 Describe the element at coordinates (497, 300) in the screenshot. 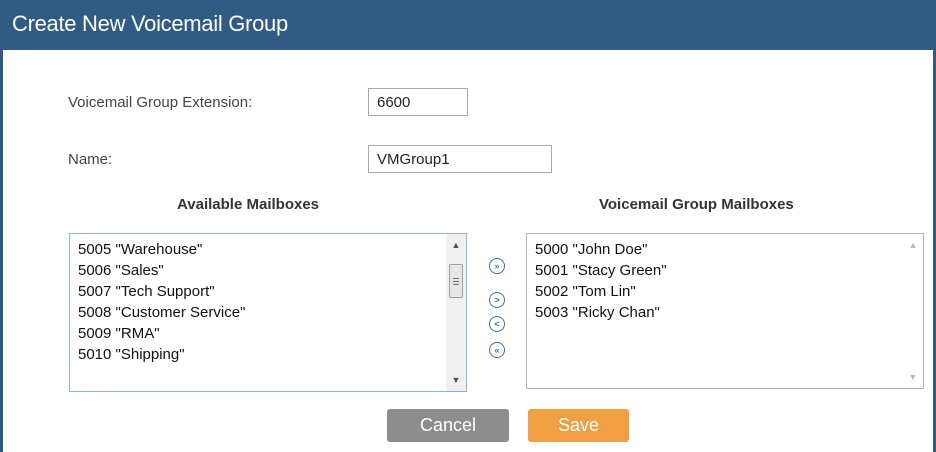

I see `move-right-icon: >` at that location.